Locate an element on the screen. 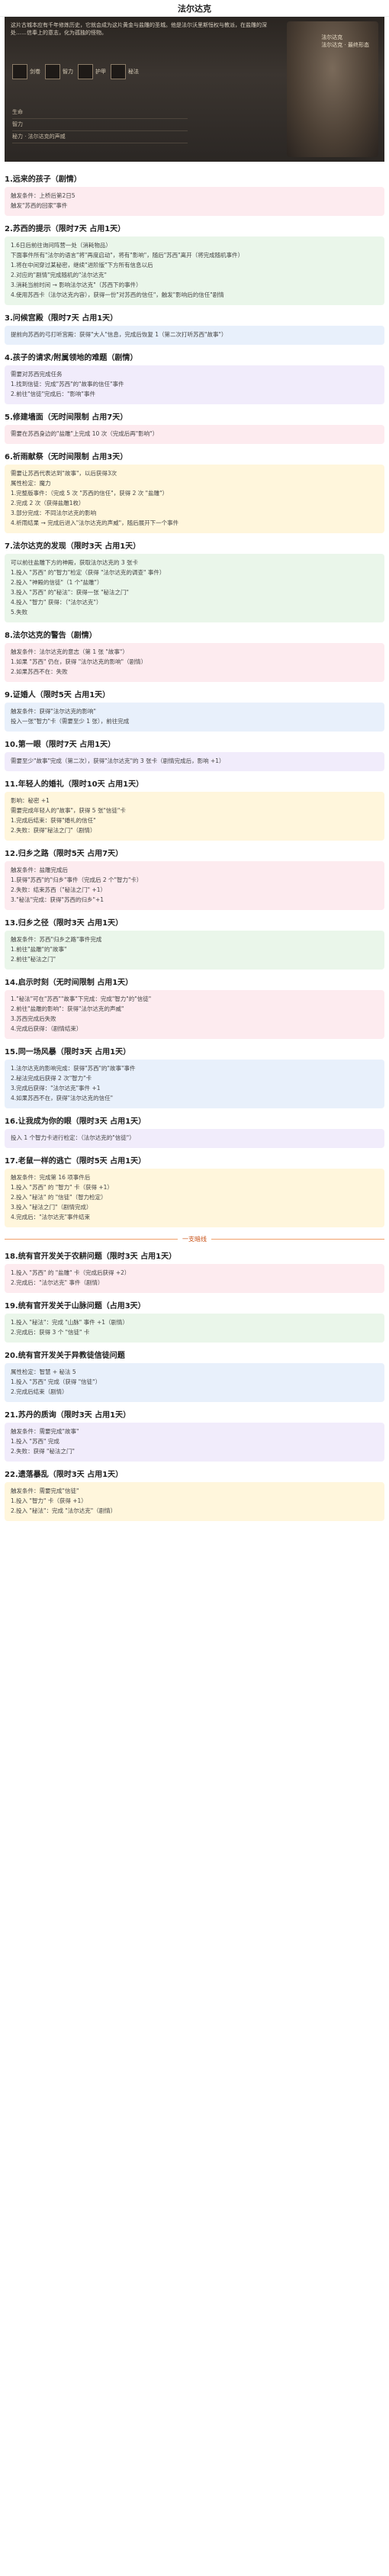 The width and height of the screenshot is (389, 2576). event-line: 3.完成后获得："法尔达克"事件 +1 is located at coordinates (56, 1088).